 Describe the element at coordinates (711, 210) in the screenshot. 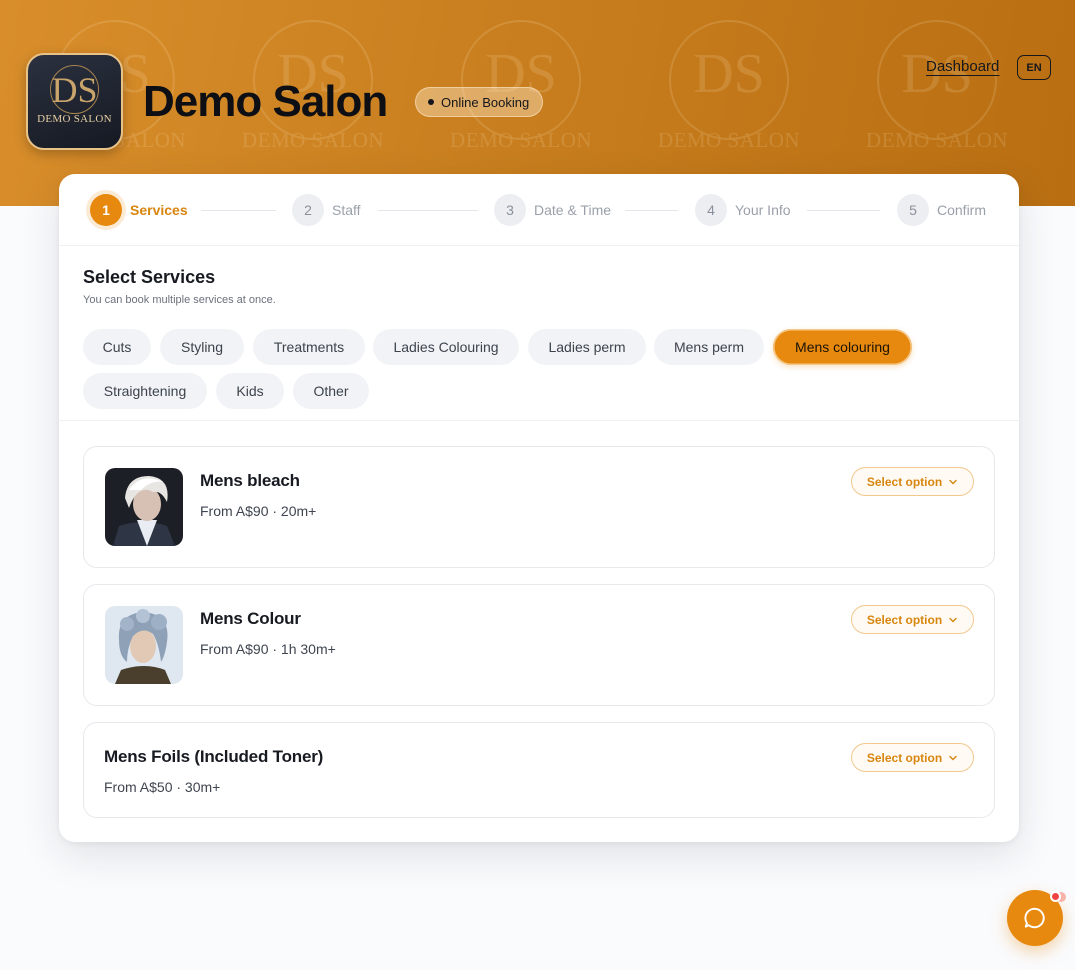

I see `step-number: 4` at that location.